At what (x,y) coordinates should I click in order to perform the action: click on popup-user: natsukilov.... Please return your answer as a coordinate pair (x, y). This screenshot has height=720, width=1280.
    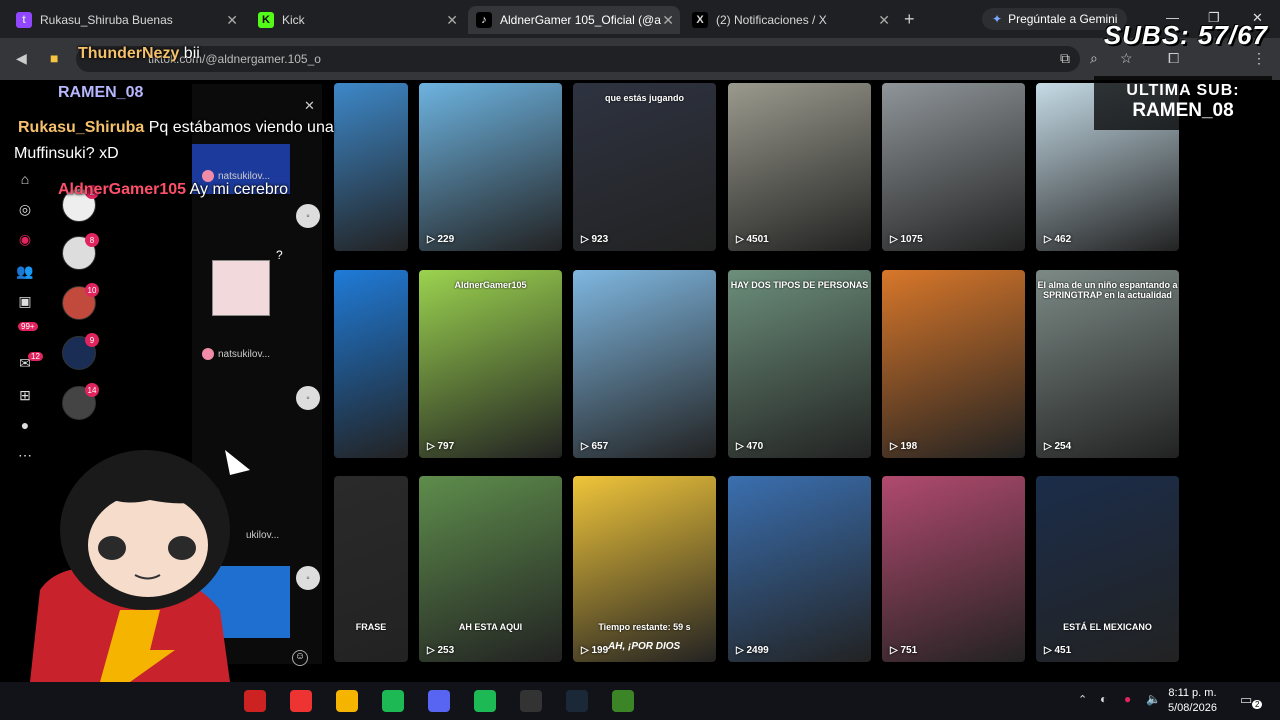
    Looking at the image, I should click on (236, 354).